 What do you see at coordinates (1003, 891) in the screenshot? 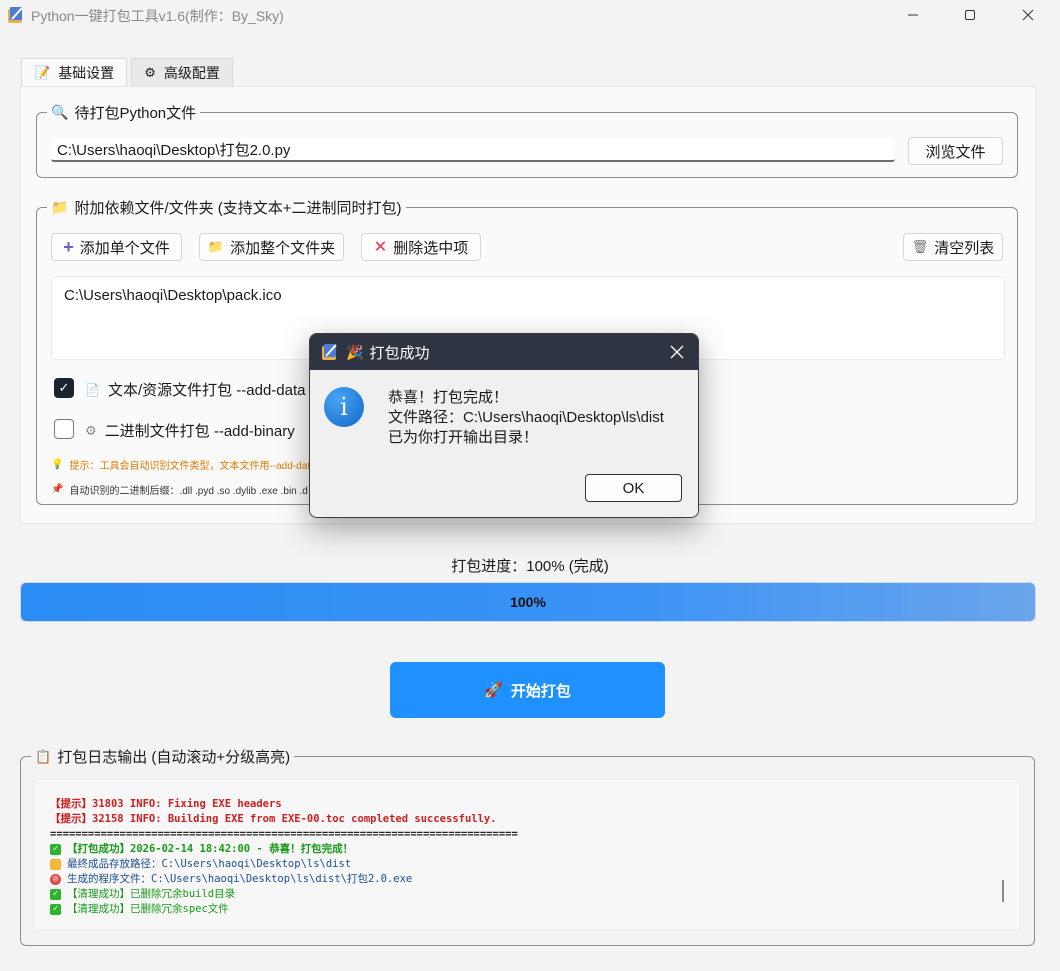
I see `log-scrollbar` at bounding box center [1003, 891].